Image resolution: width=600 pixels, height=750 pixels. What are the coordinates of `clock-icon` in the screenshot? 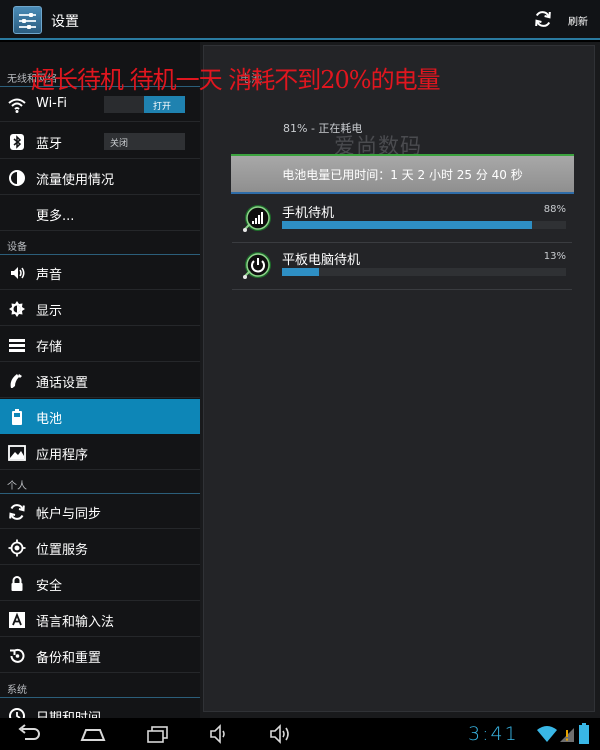 It's located at (17, 713).